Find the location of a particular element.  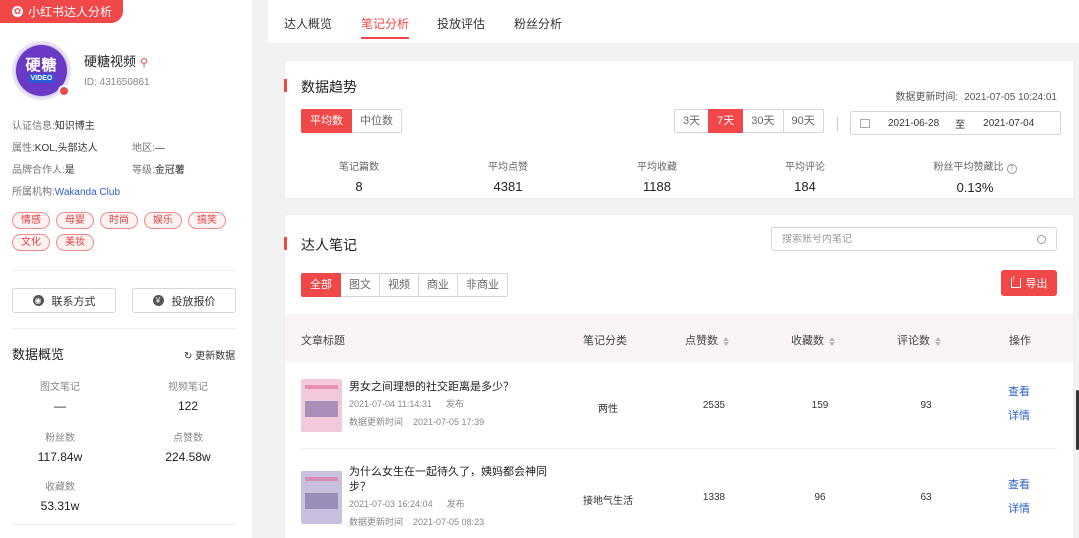

tag-item: 情感 is located at coordinates (31, 220).